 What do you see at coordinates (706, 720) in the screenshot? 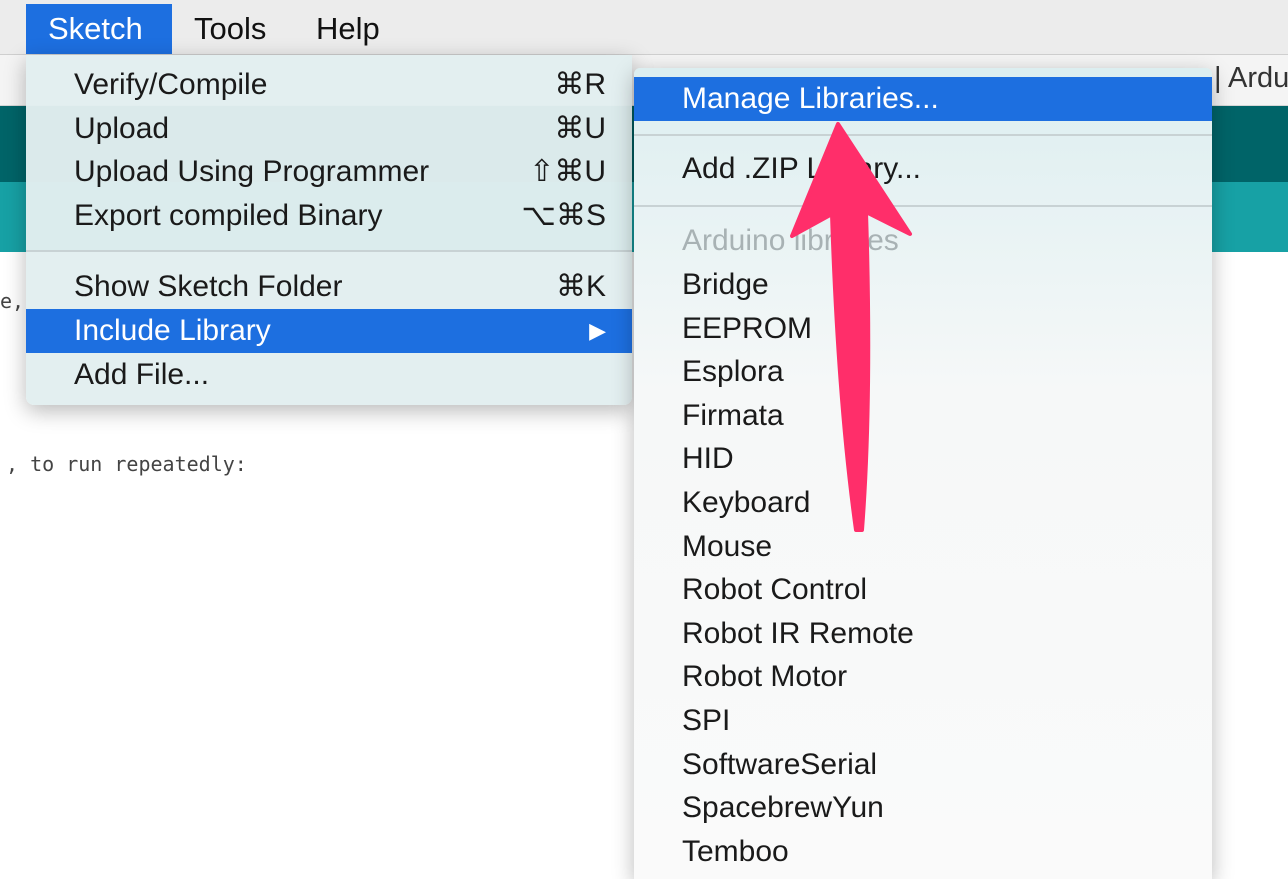
I see `library-item-label: SPI` at bounding box center [706, 720].